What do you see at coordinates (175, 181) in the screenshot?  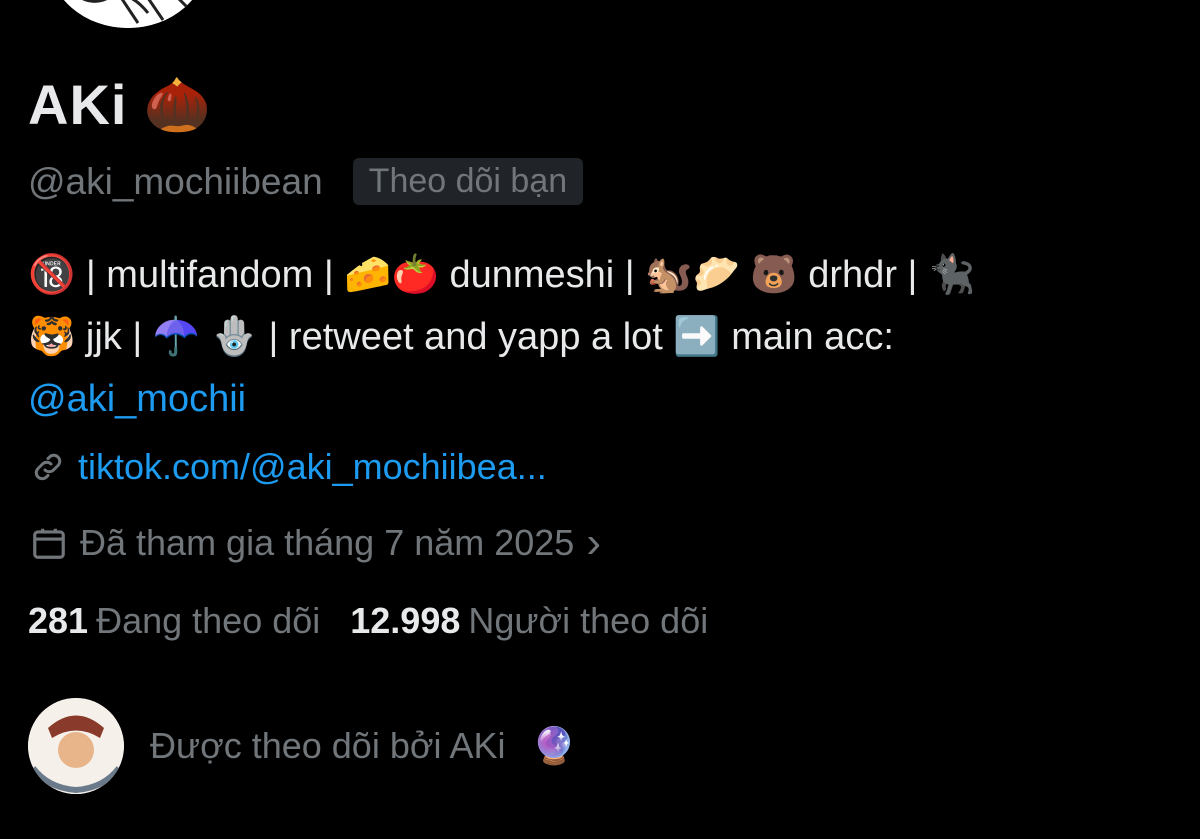 I see `handle: @aki_mochiibean` at bounding box center [175, 181].